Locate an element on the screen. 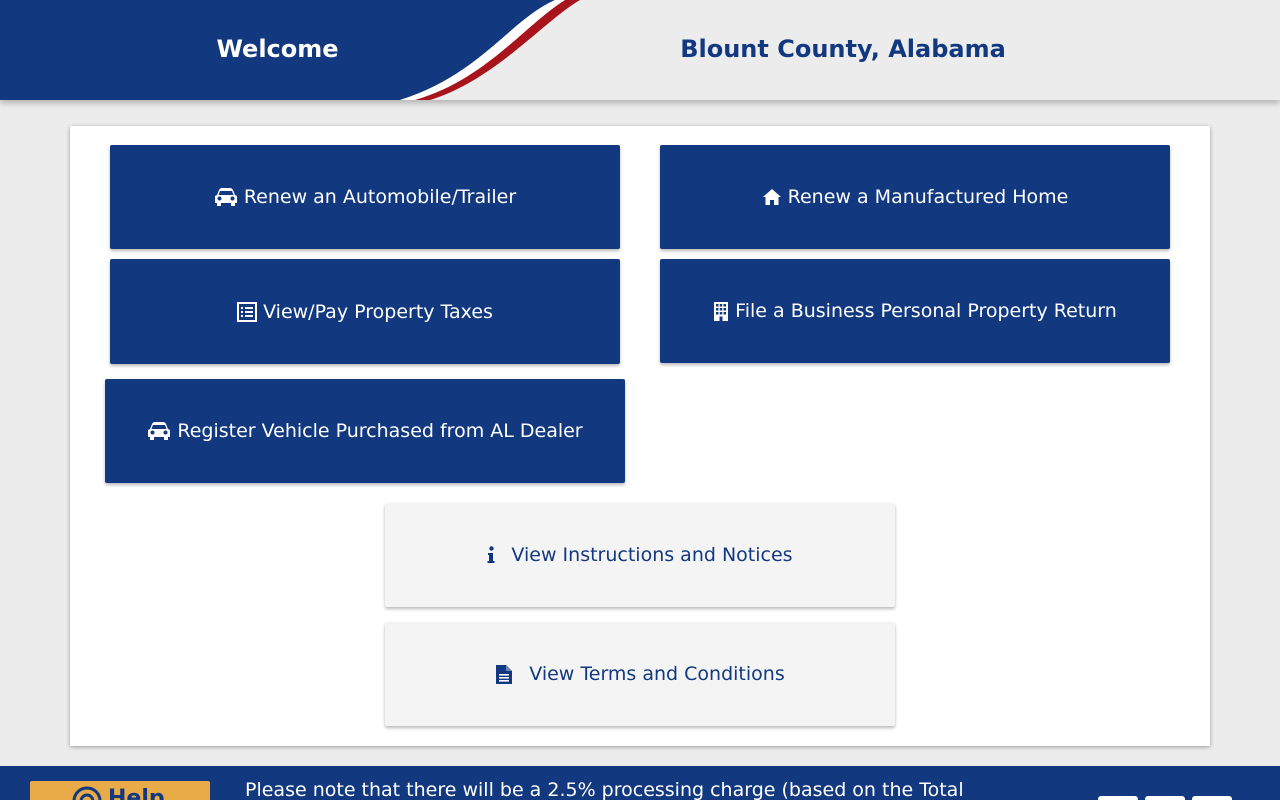  home-icon is located at coordinates (772, 197).